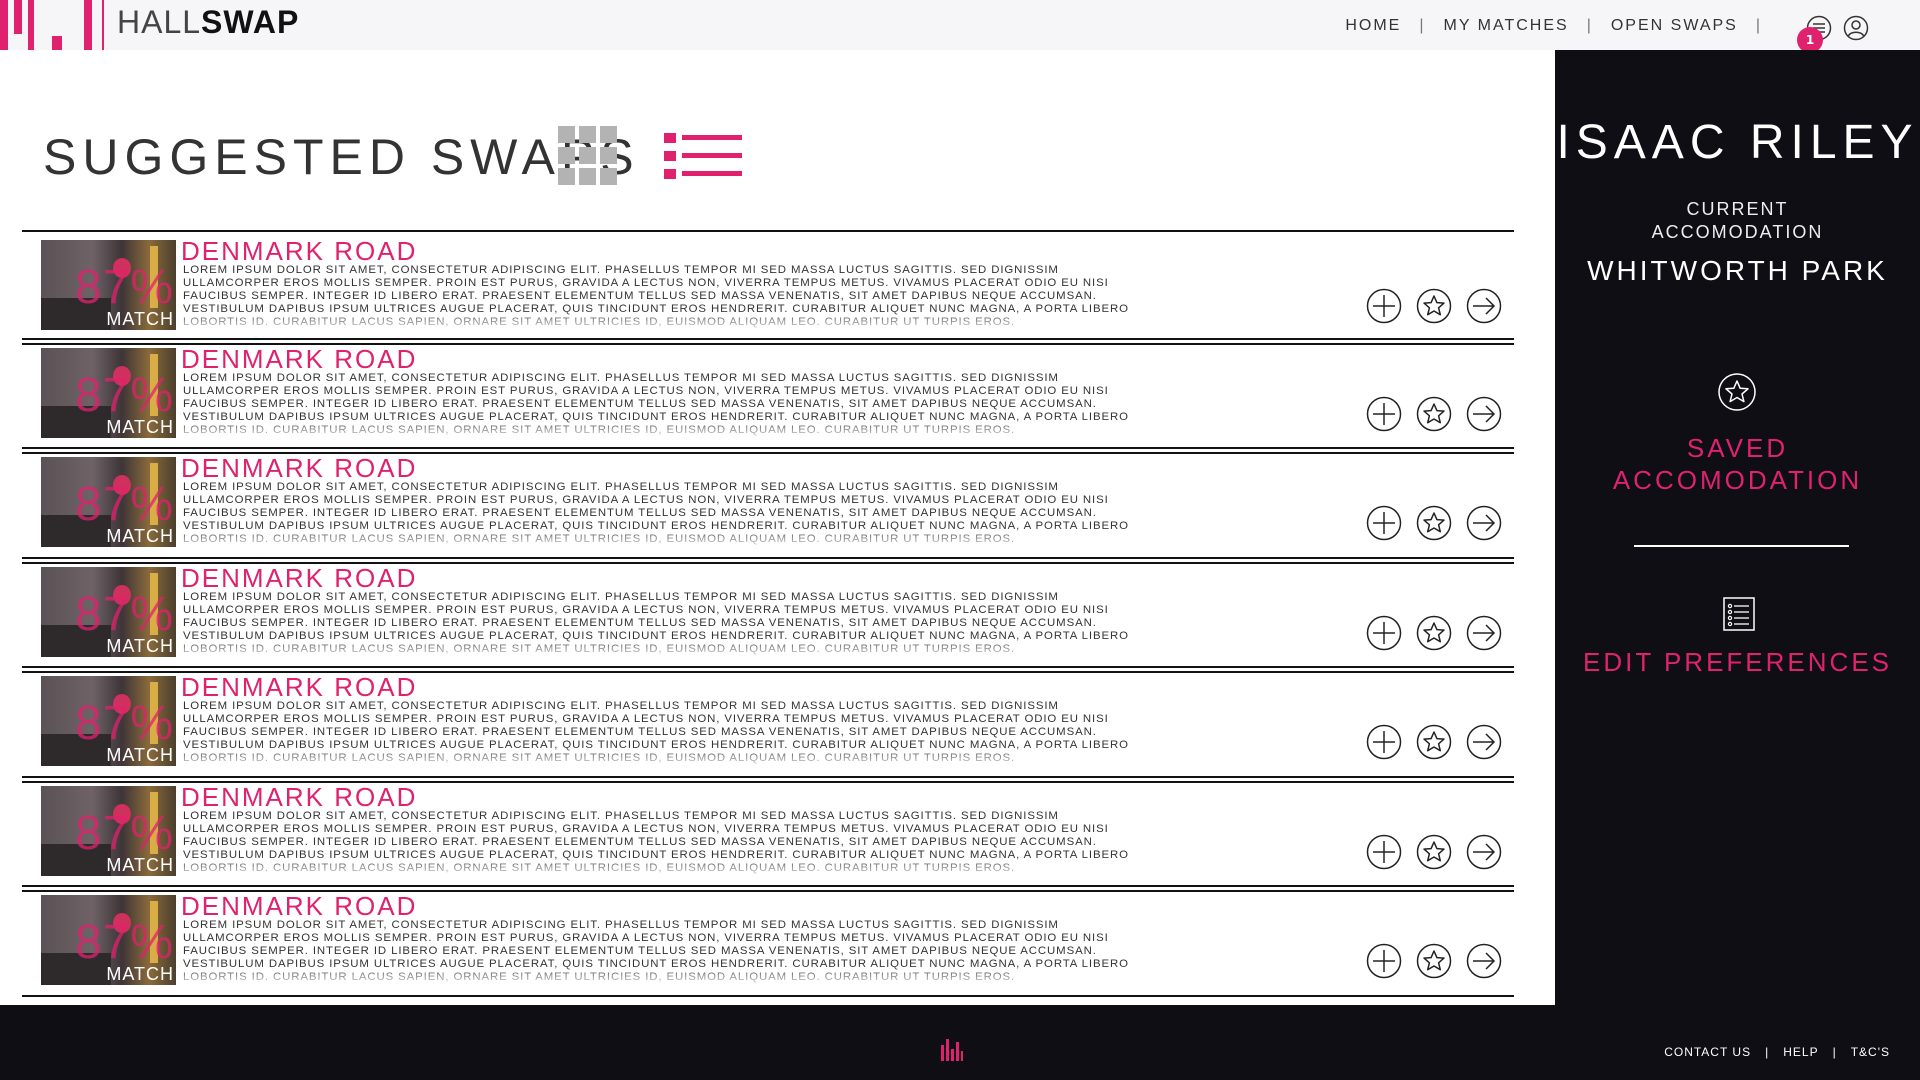  I want to click on main-nav: HOME | MY MATCHES | OPEN SWAPS |, so click(1562, 26).